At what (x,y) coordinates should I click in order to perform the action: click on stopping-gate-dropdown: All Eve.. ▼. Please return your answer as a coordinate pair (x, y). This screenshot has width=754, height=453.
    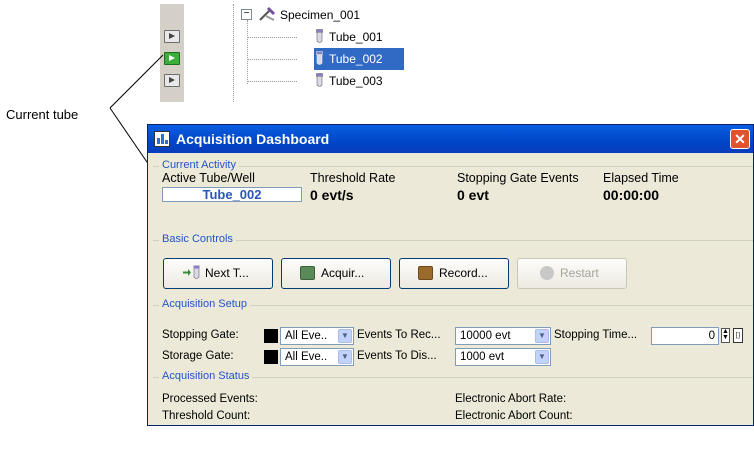
    Looking at the image, I should click on (317, 336).